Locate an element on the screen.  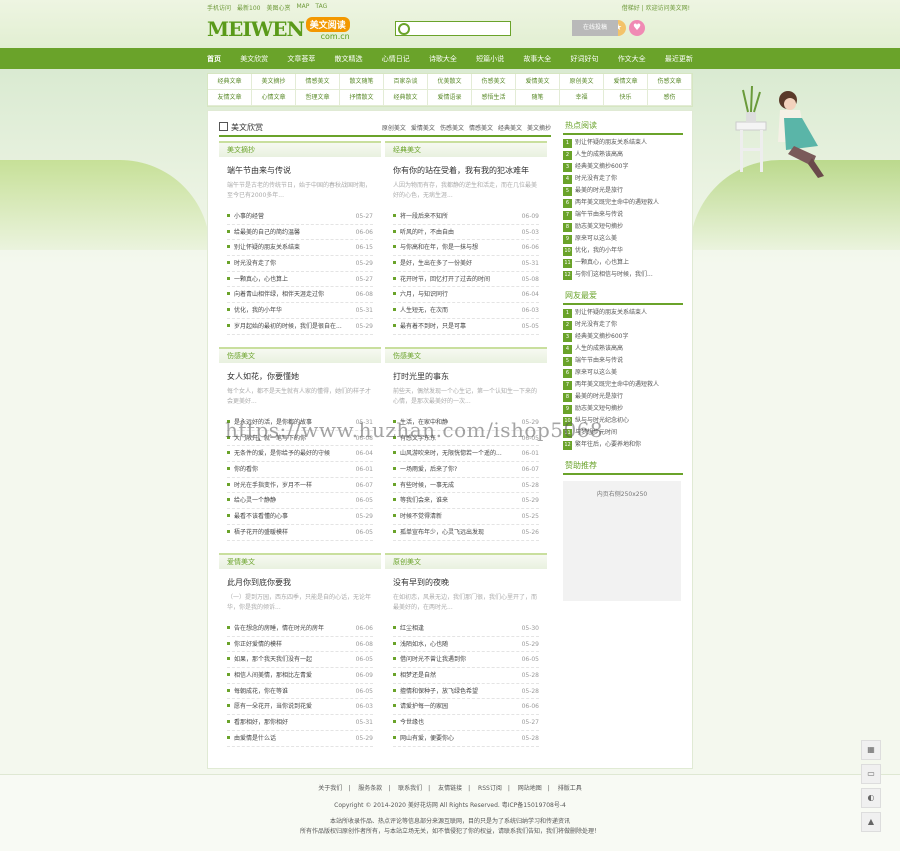
sidebar-list-item: 3 经典美文摘抄600字 is located at coordinates (623, 337).